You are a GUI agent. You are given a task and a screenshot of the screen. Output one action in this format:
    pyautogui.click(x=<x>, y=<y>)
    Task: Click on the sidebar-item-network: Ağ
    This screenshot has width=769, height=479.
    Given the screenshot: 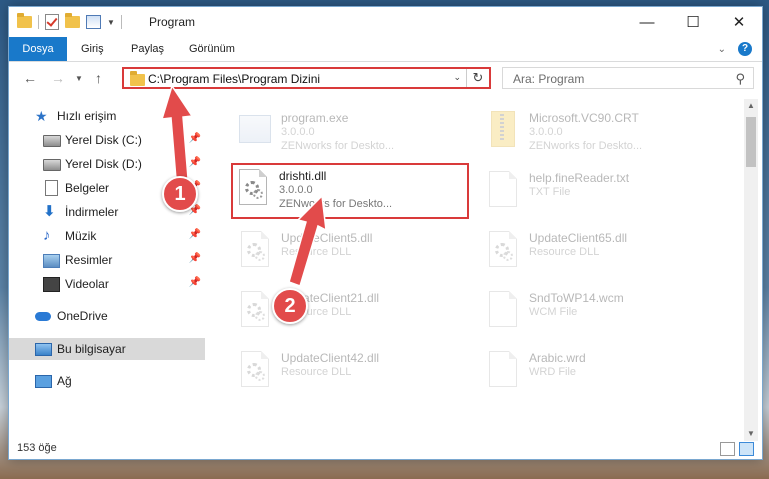 What is the action you would take?
    pyautogui.click(x=107, y=381)
    